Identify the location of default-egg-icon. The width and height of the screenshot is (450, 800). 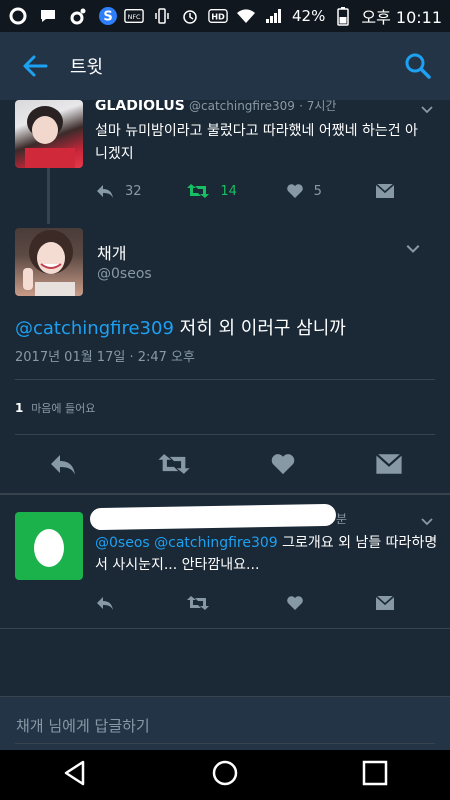
(49, 548).